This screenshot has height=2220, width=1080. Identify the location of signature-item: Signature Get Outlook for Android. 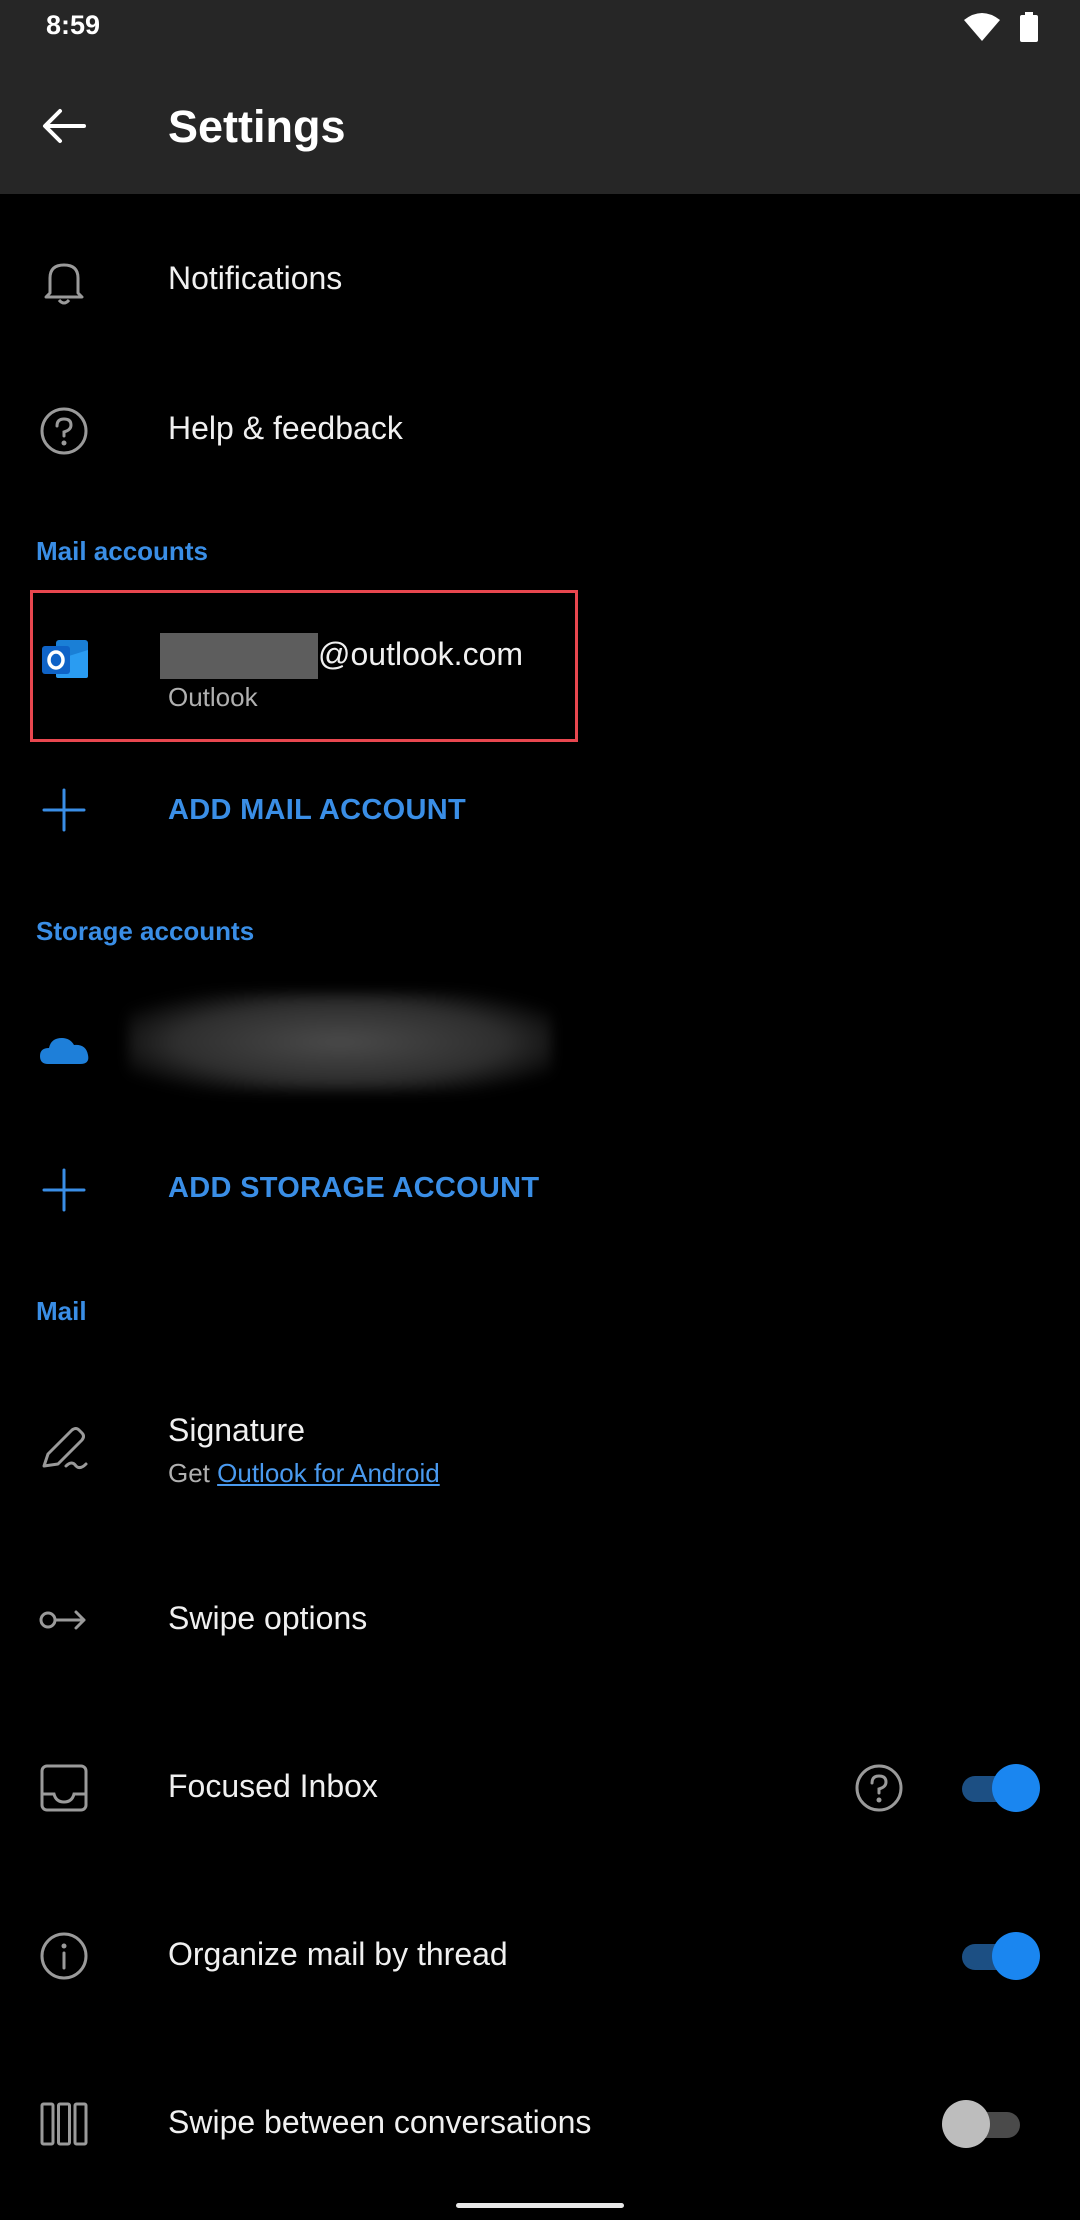
(540, 1455).